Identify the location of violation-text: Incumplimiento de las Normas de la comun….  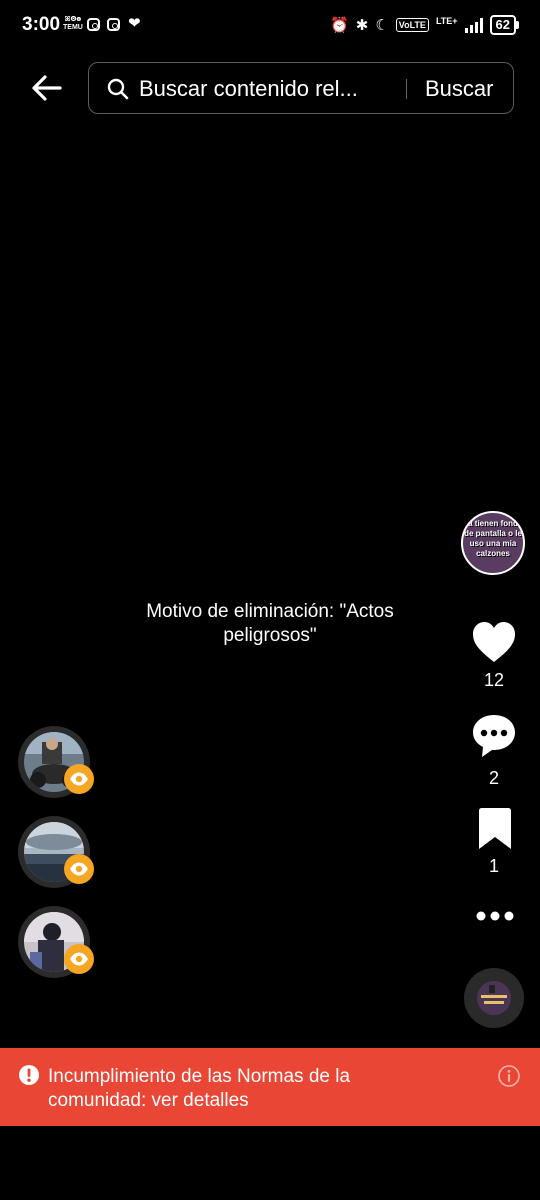
(199, 1088).